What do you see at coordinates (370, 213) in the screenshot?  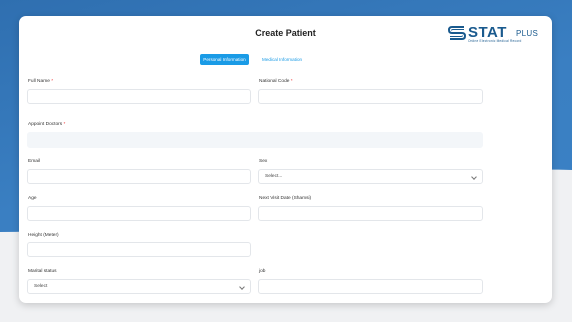 I see `next-visit-date-input` at bounding box center [370, 213].